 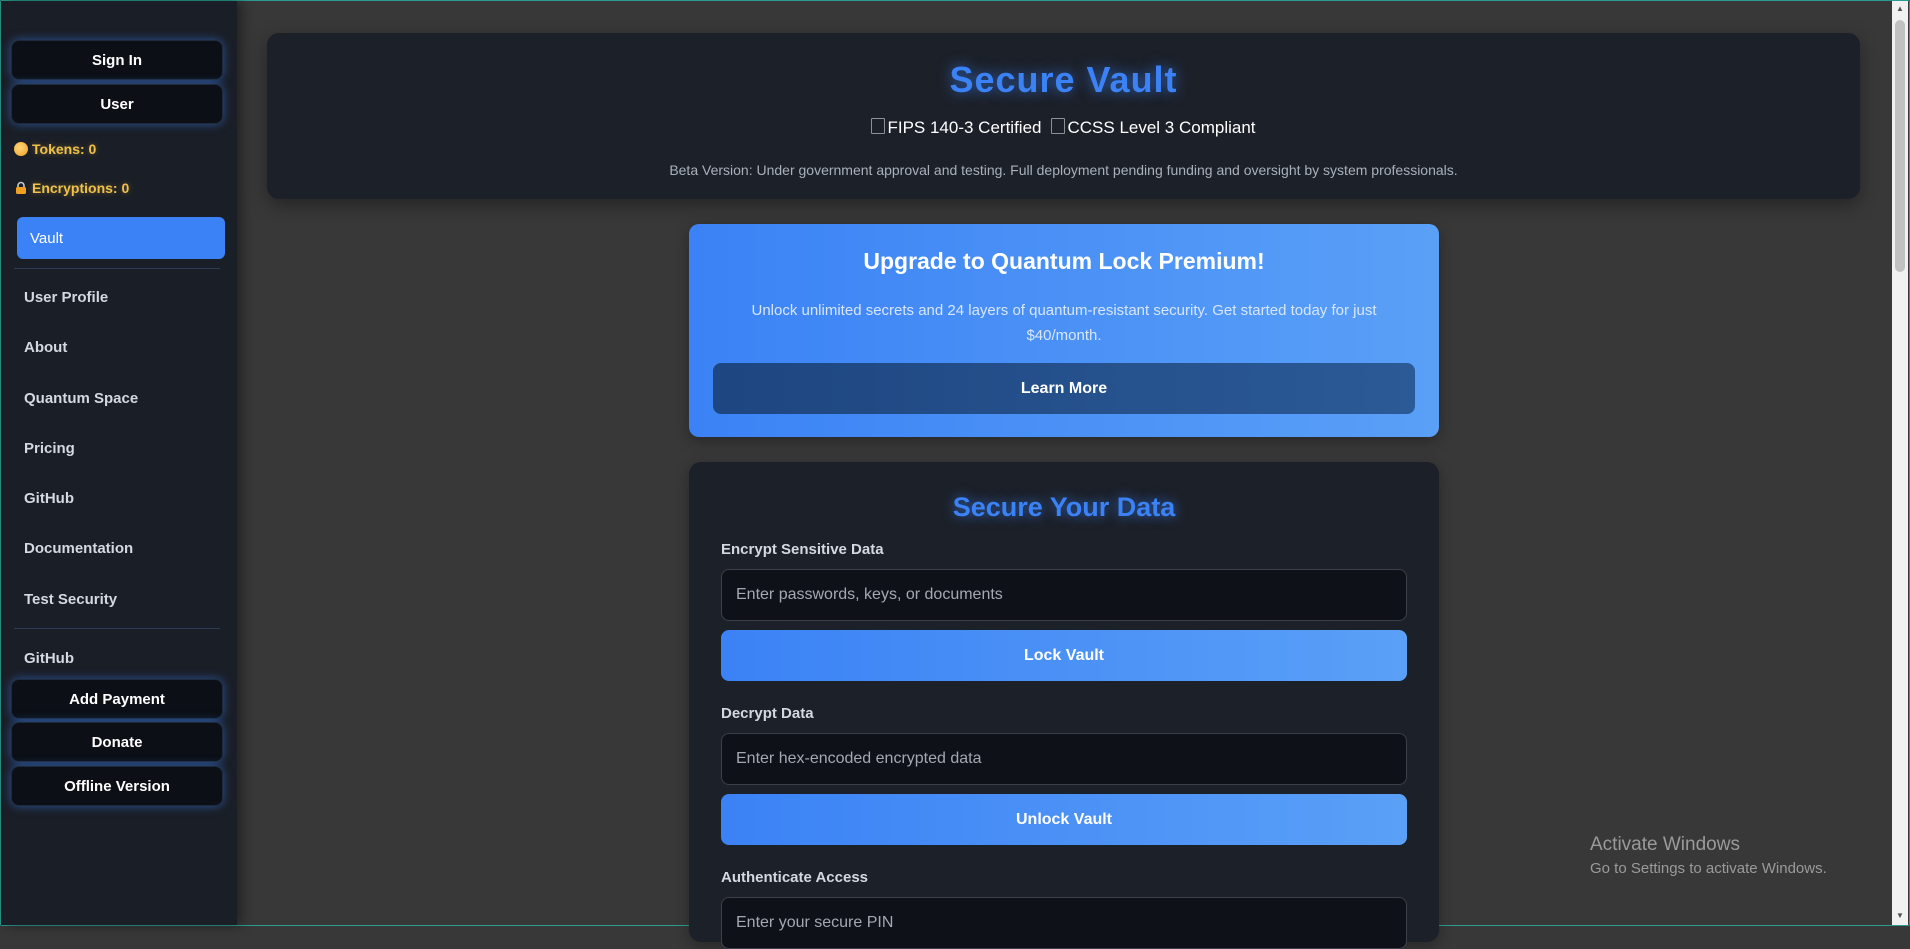 I want to click on sidebar-item-quantum-space: Quantum Space, so click(x=81, y=398).